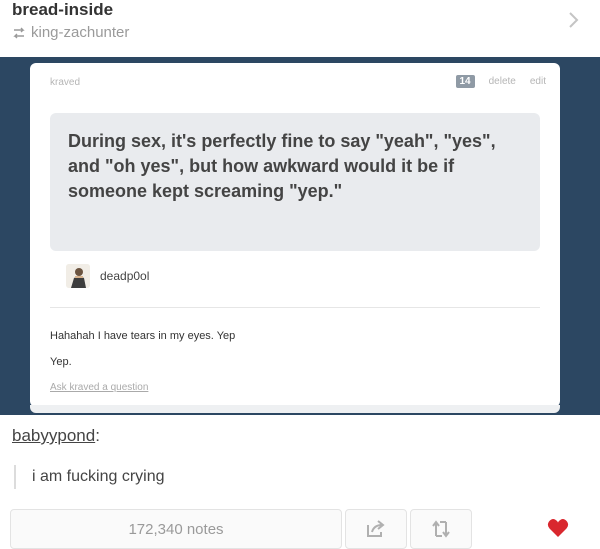 The width and height of the screenshot is (600, 549). I want to click on like-button, so click(558, 528).